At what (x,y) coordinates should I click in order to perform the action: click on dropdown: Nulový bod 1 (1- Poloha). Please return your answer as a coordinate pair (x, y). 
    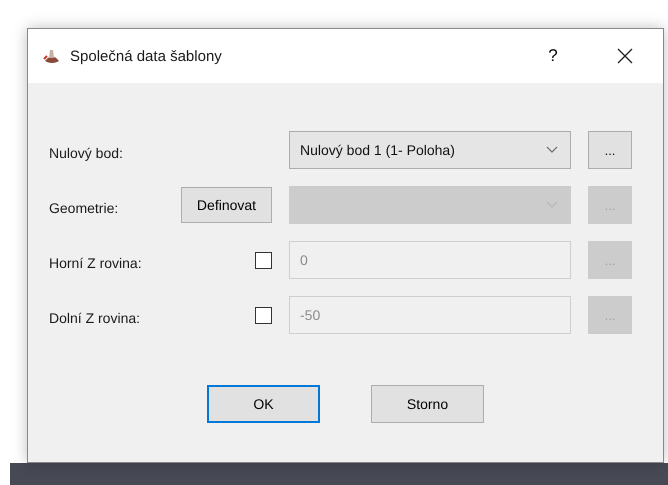
    Looking at the image, I should click on (430, 150).